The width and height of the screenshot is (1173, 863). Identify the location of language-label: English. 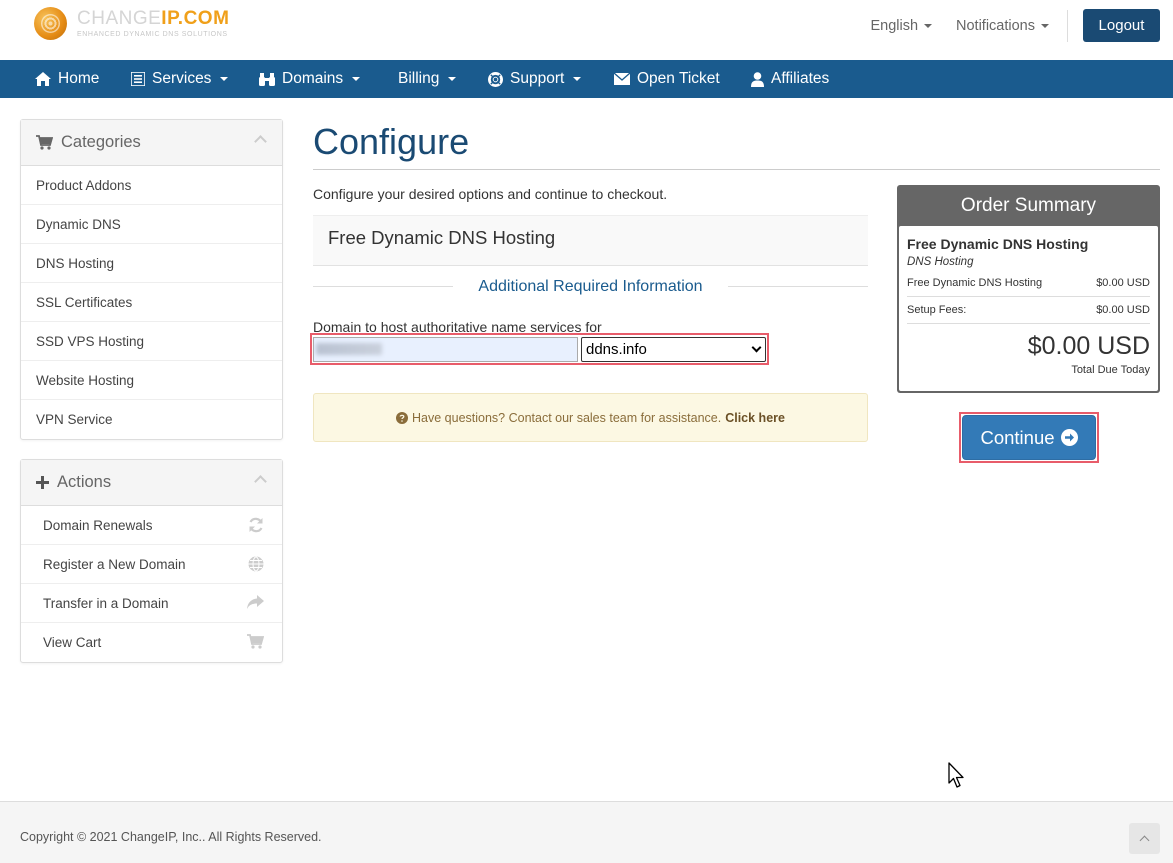
(894, 25).